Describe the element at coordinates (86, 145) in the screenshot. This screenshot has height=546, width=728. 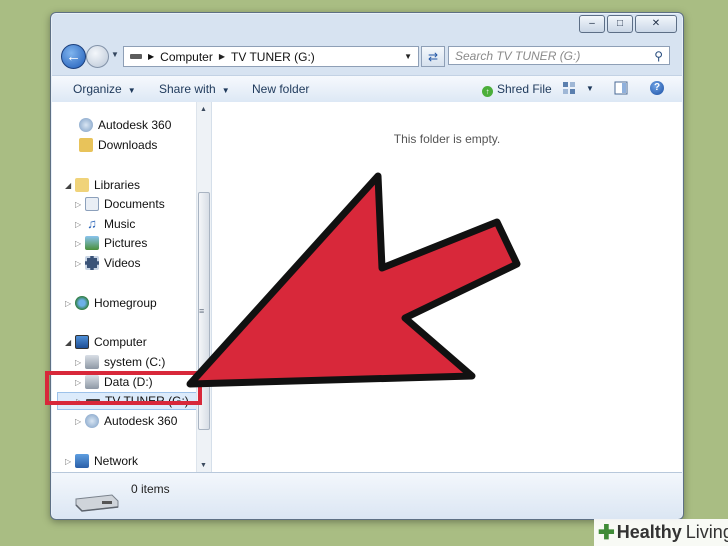
I see `downloads-folder-icon` at that location.